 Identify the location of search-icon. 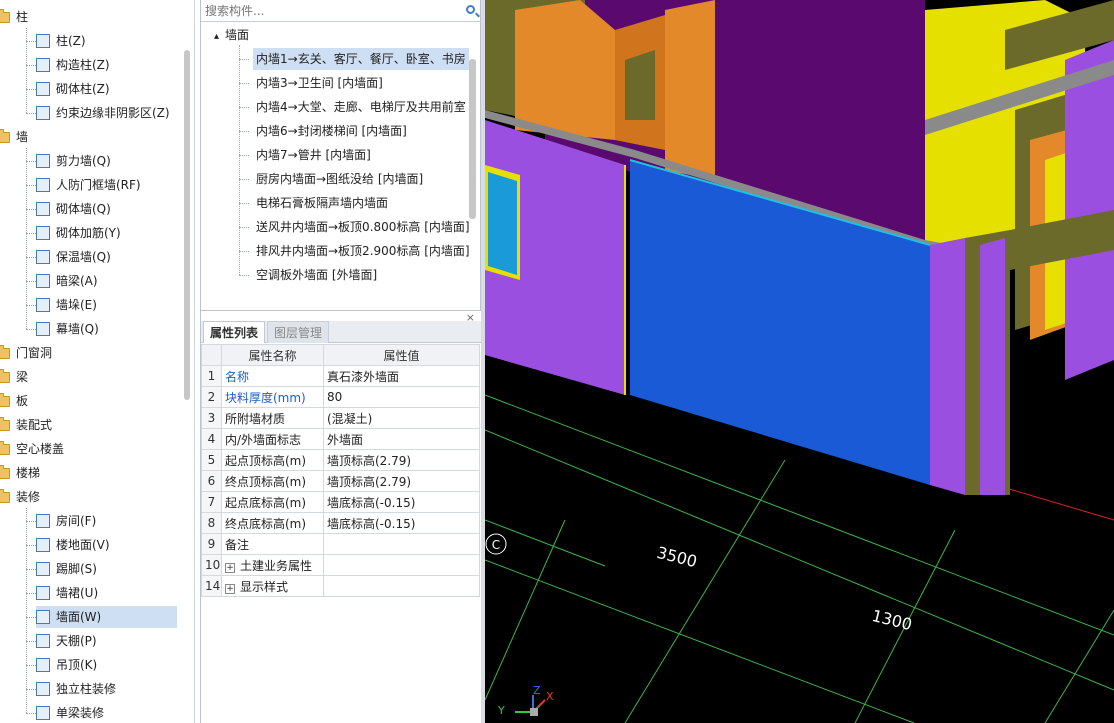
(470, 9).